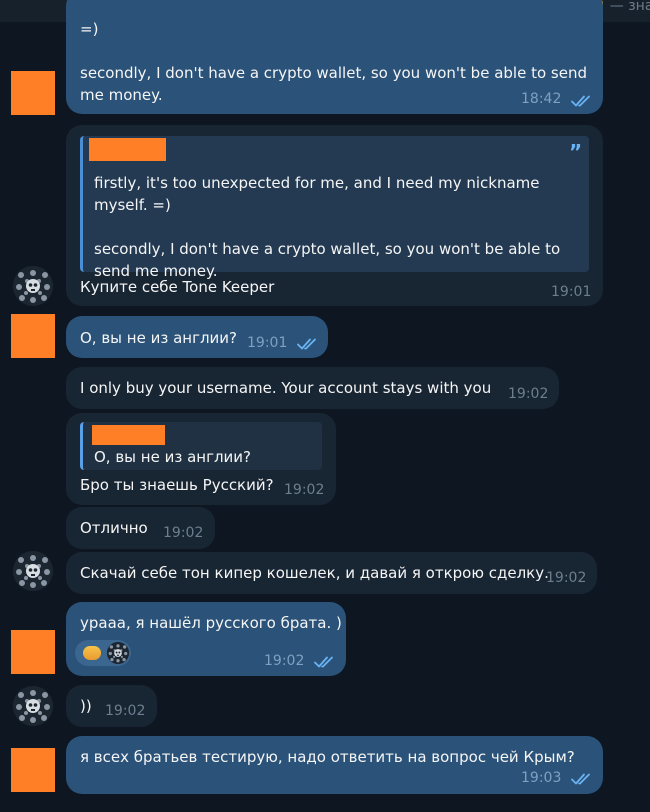  I want to click on message-8: урааа, я нашёл русского брата. ) 19:02, so click(206, 639).